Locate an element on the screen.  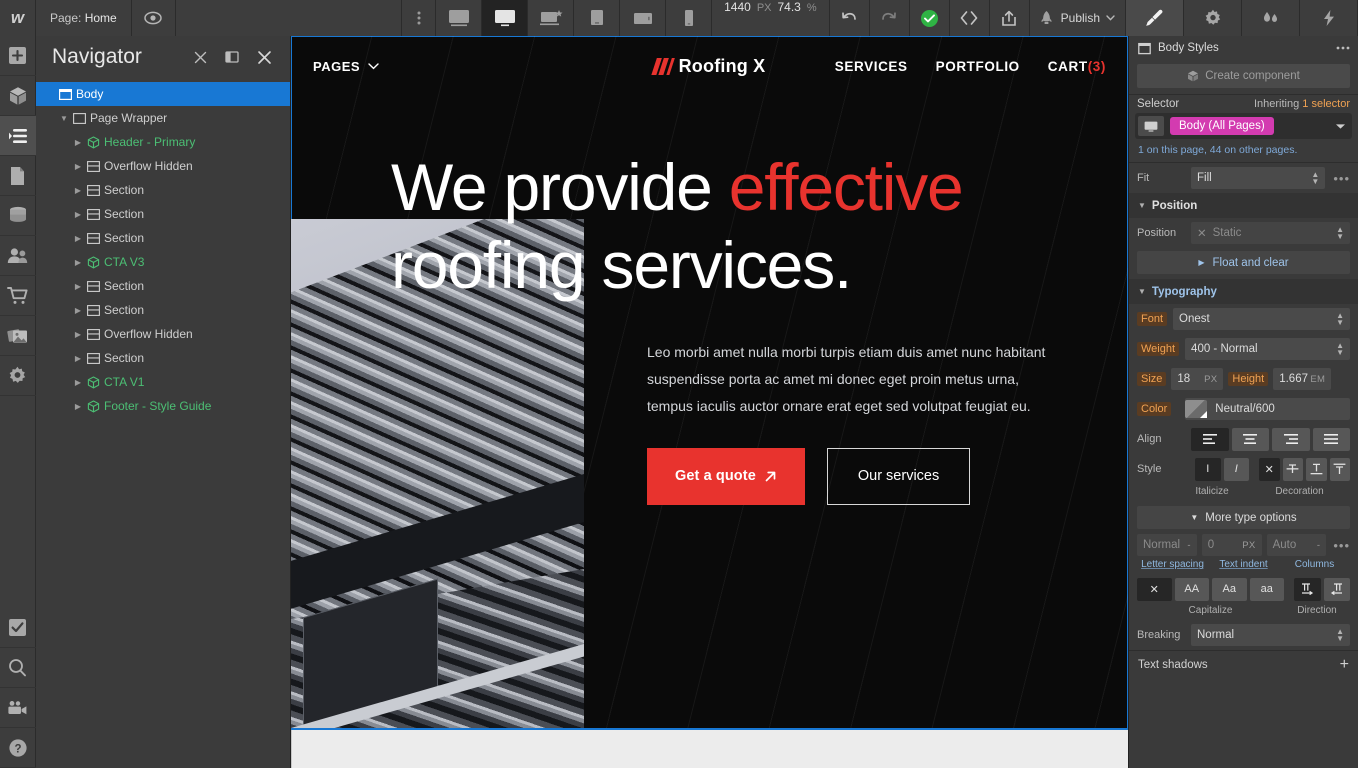
navigator-collapse-all-button is located at coordinates (200, 57).